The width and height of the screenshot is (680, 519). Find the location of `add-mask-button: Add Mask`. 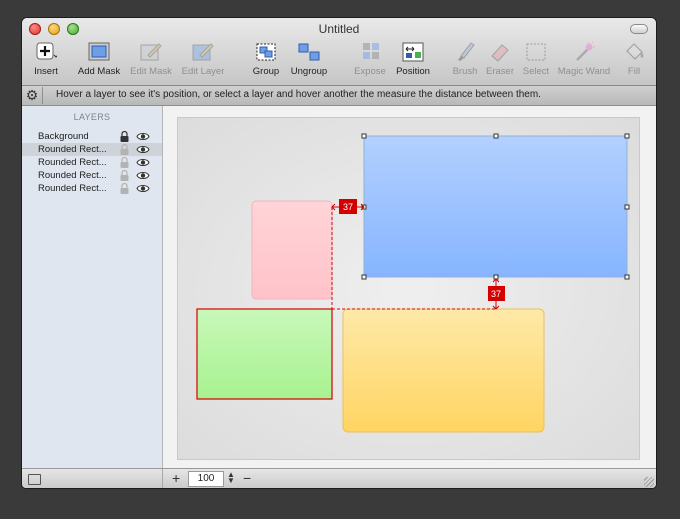

add-mask-button: Add Mask is located at coordinates (99, 62).